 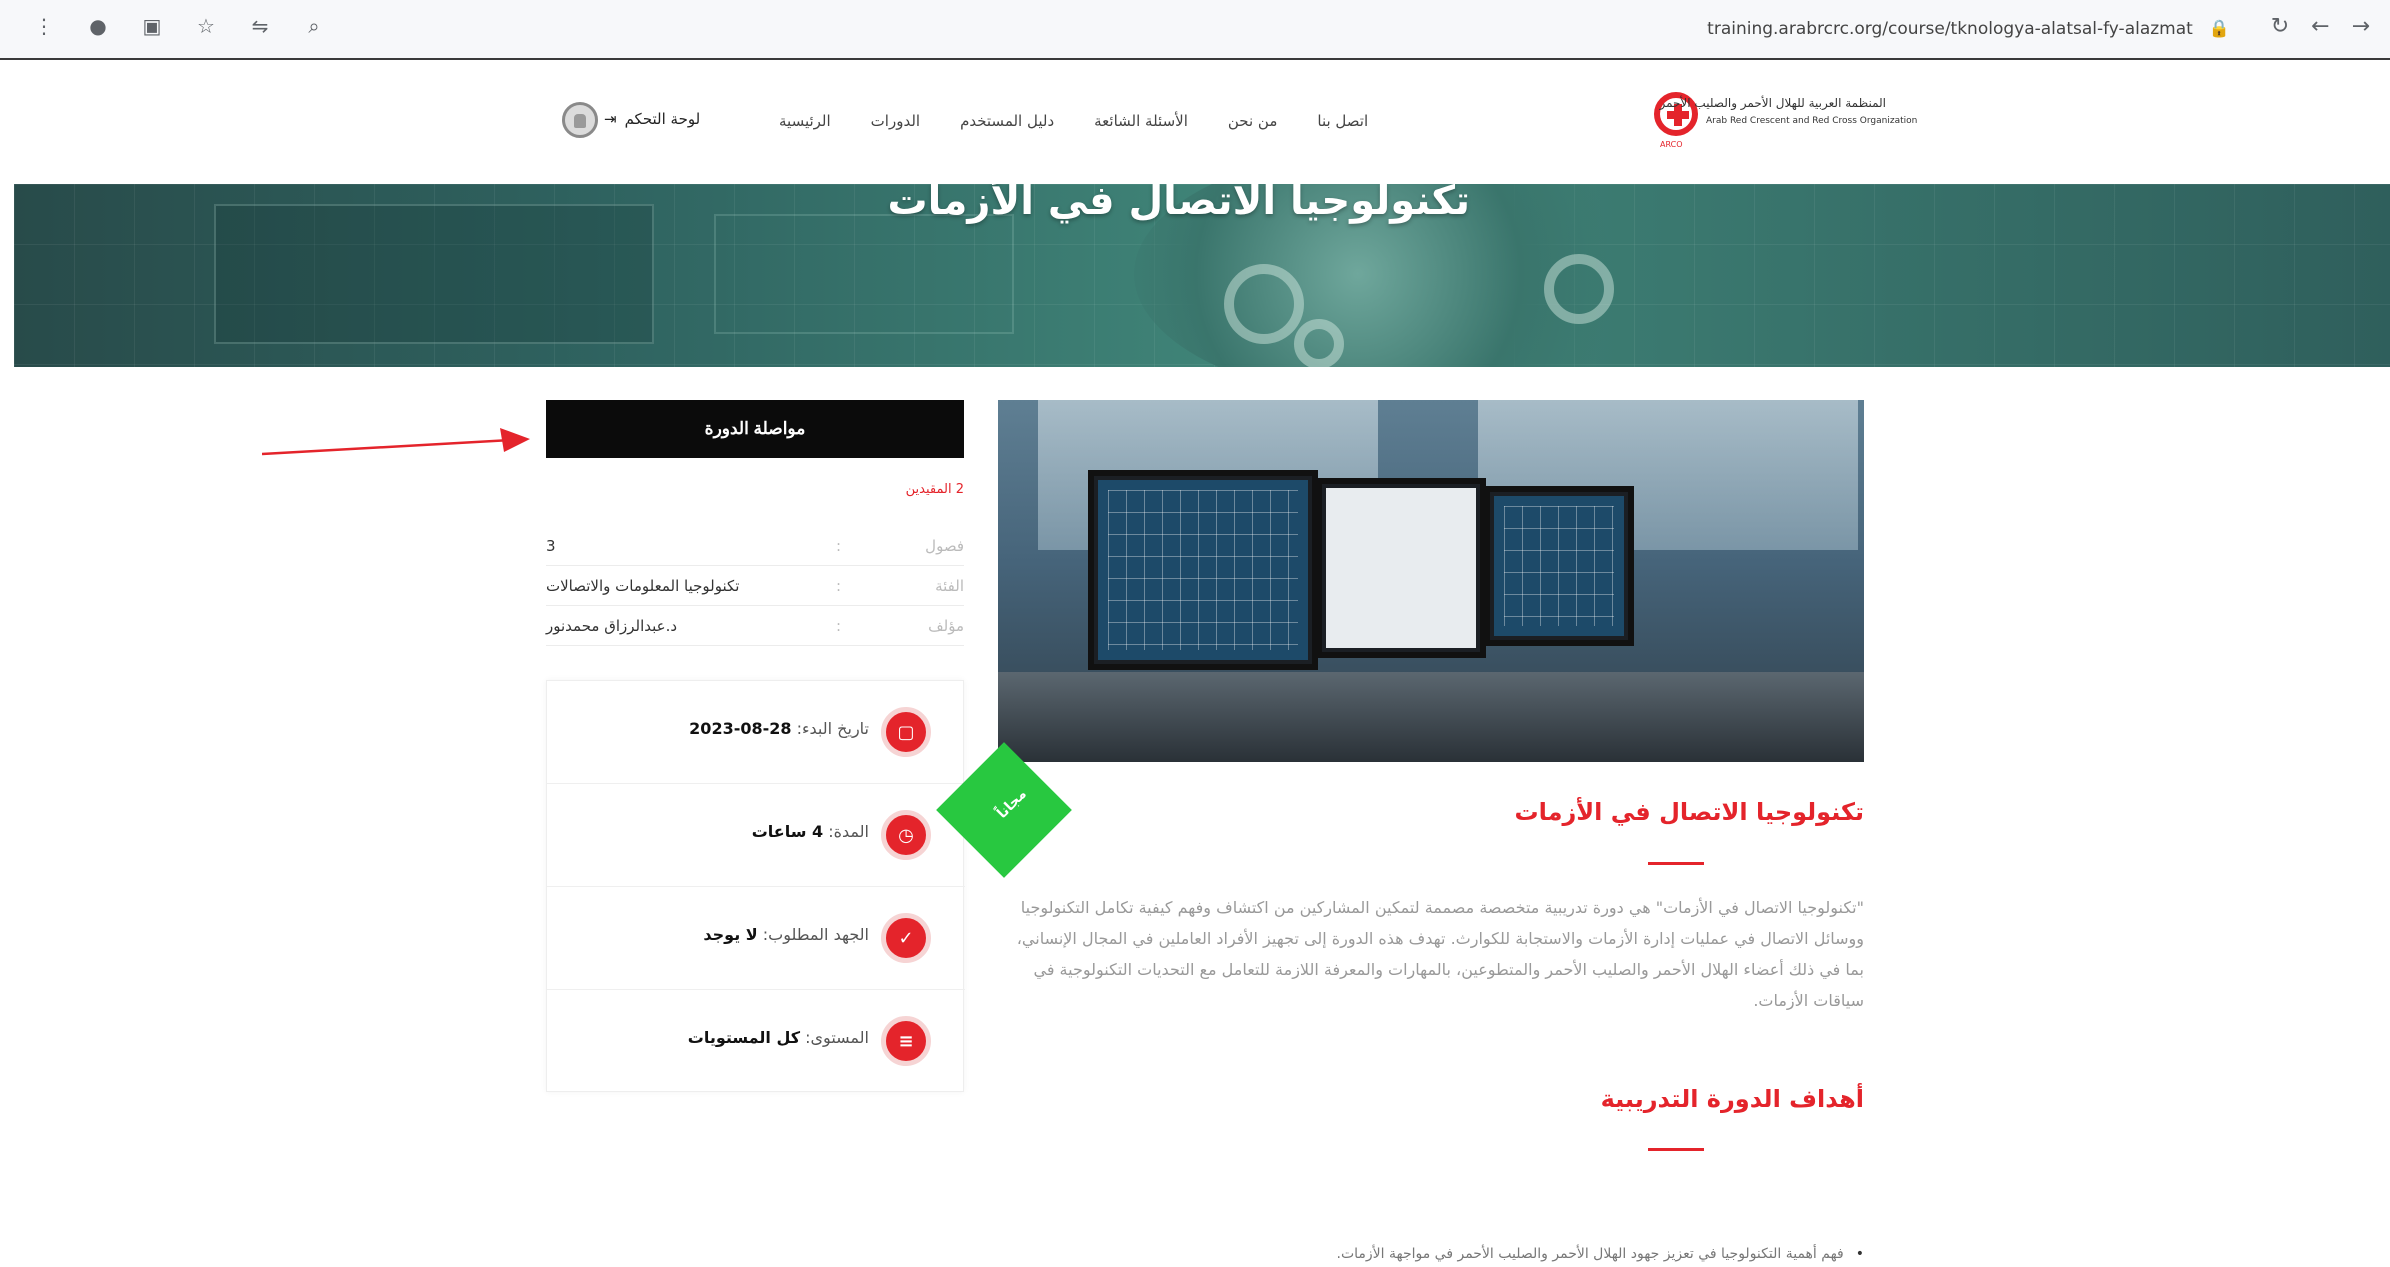 I want to click on logout-icon: ⇥, so click(x=610, y=119).